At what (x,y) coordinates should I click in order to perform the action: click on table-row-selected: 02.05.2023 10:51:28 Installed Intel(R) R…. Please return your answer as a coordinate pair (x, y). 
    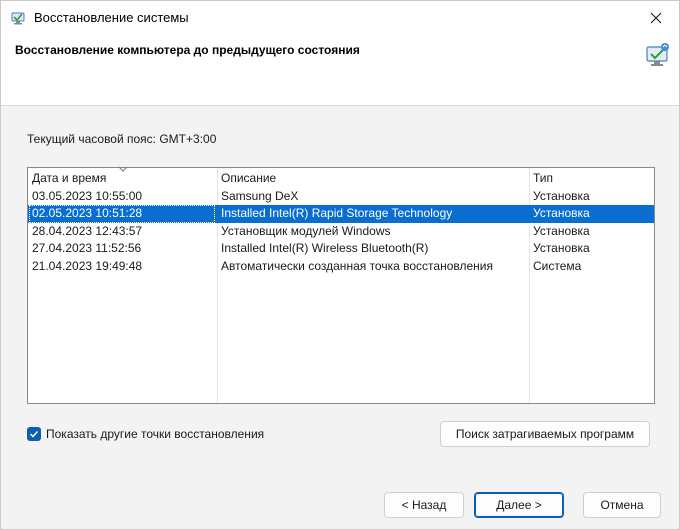
    Looking at the image, I should click on (341, 214).